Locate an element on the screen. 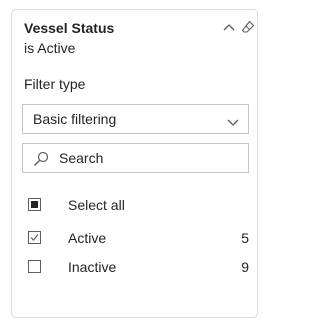 Image resolution: width=320 pixels, height=331 pixels. filter-type-select: Basic filtering is located at coordinates (135, 119).